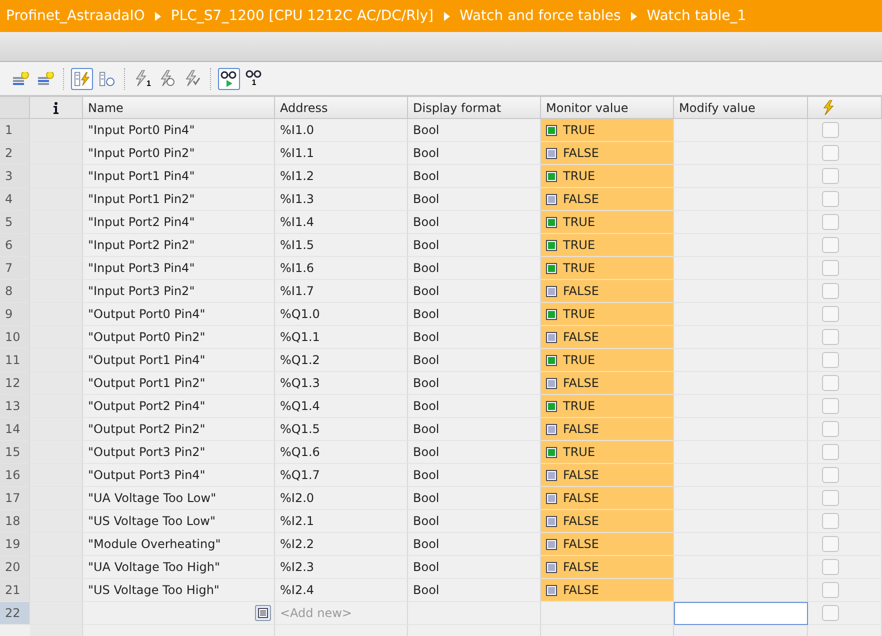  Describe the element at coordinates (741, 108) in the screenshot. I see `column-header: Modify value` at that location.